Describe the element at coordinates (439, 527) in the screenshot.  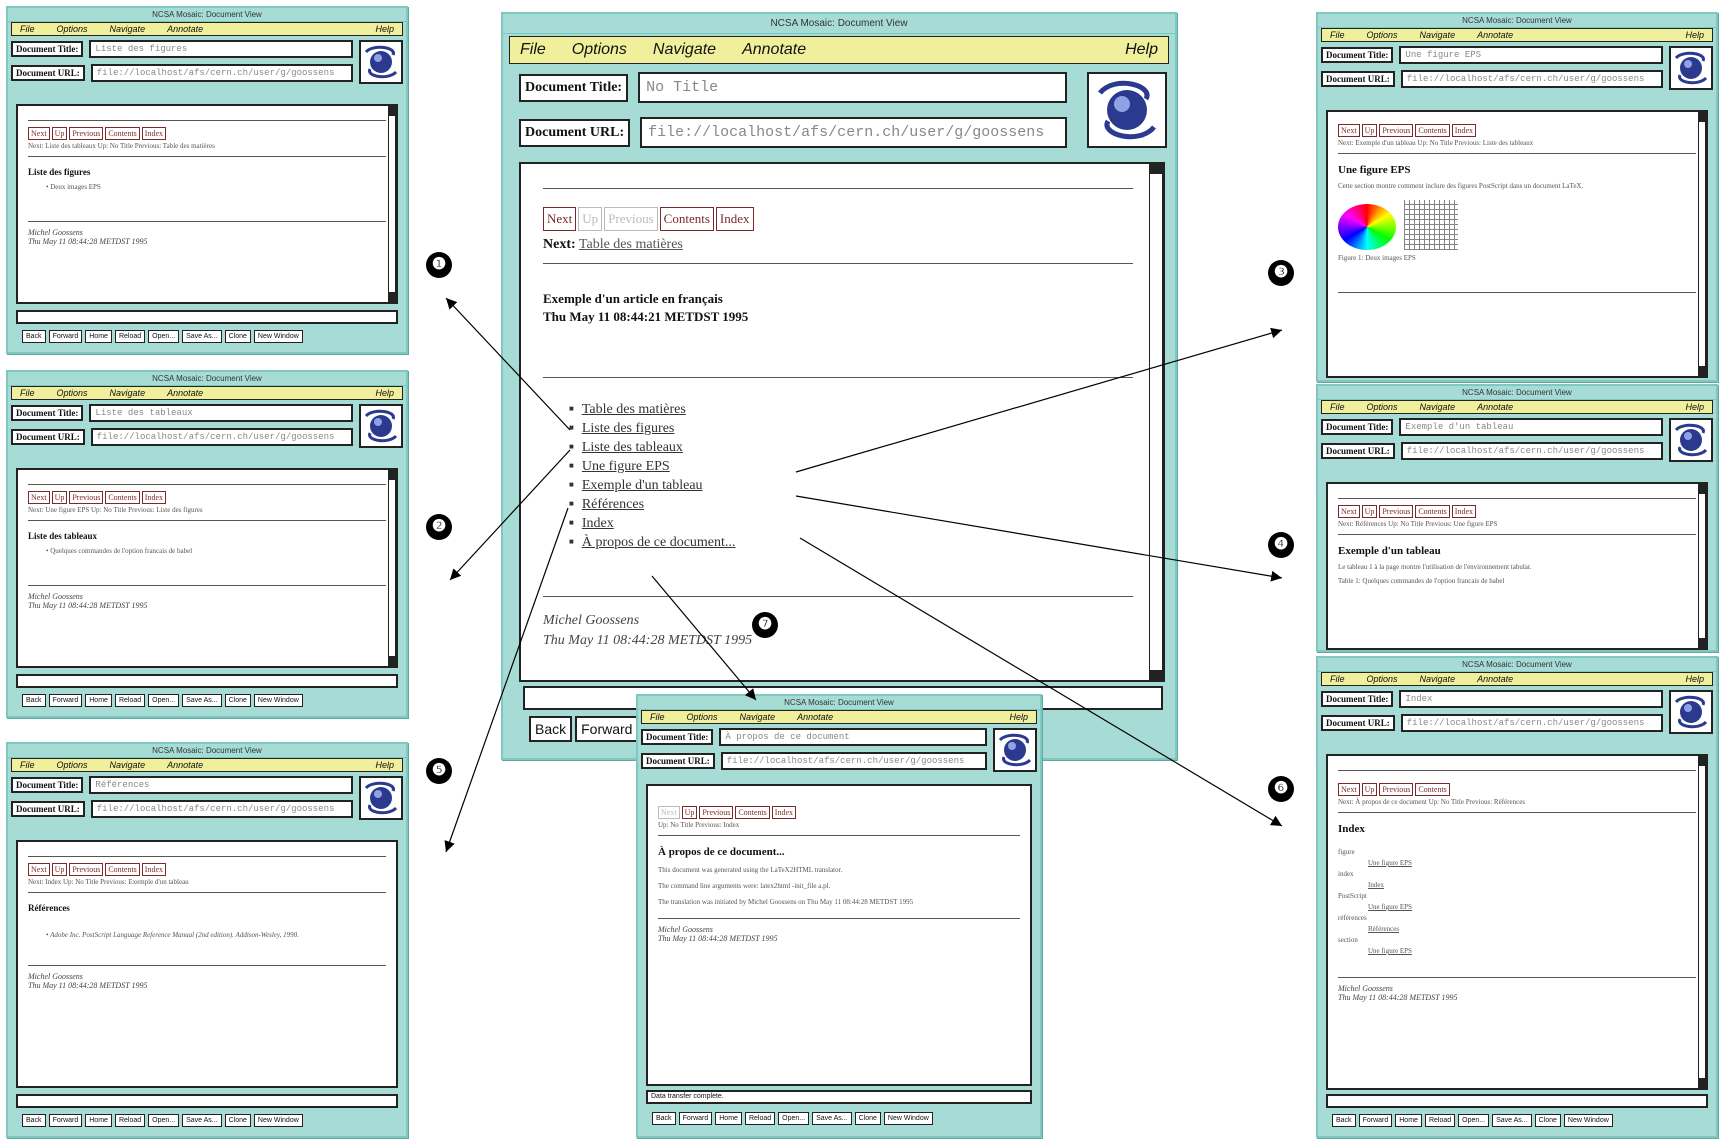
I see `callout-2: ❷` at that location.